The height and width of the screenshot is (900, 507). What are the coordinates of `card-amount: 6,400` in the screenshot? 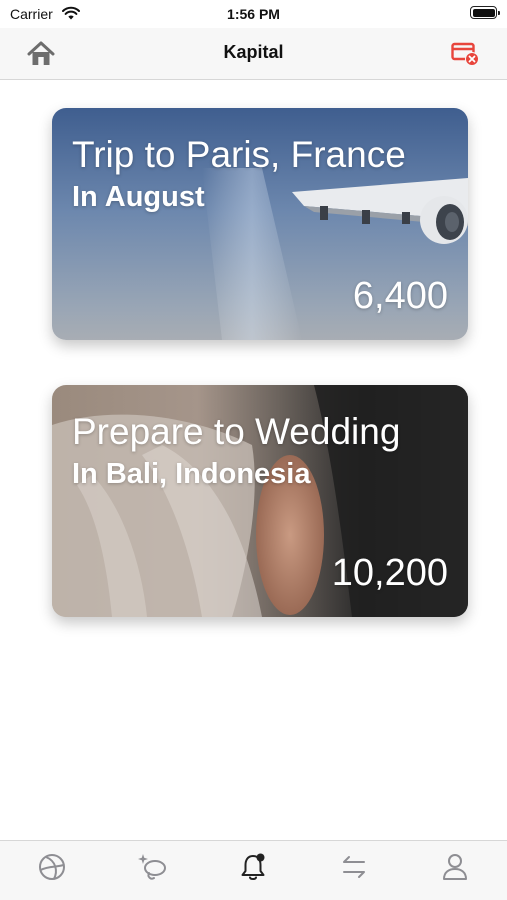 It's located at (400, 296).